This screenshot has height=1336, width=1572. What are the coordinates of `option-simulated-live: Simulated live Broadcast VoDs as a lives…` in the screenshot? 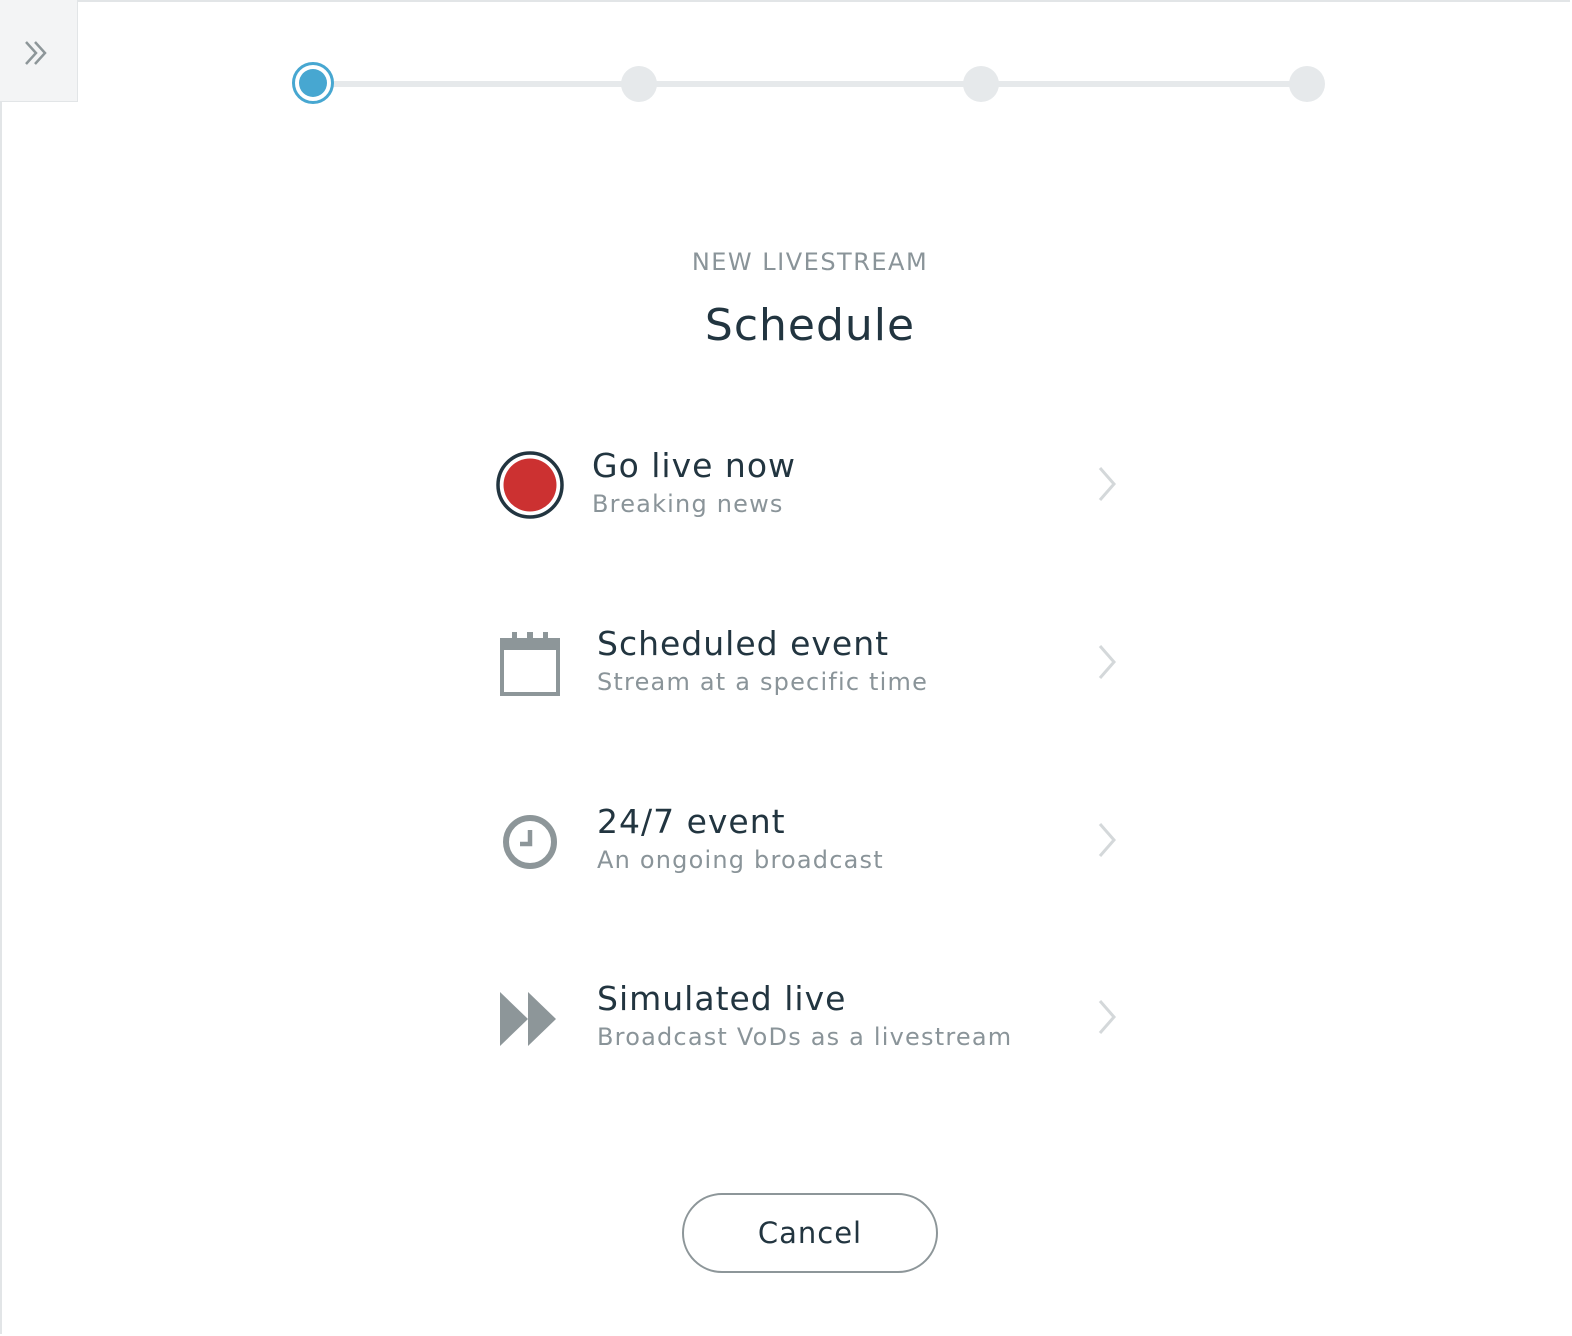 It's located at (810, 1039).